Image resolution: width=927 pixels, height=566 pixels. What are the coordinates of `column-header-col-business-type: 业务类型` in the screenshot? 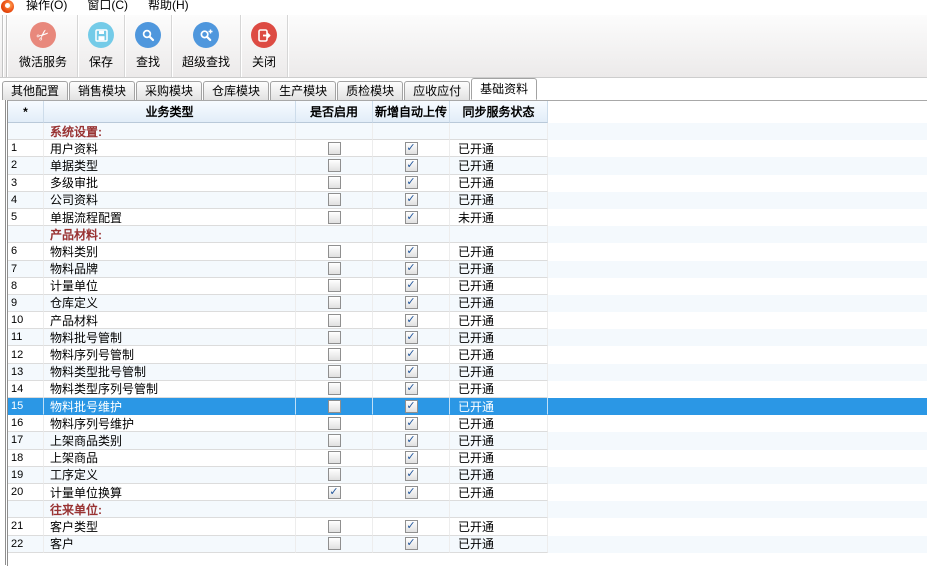 It's located at (170, 112).